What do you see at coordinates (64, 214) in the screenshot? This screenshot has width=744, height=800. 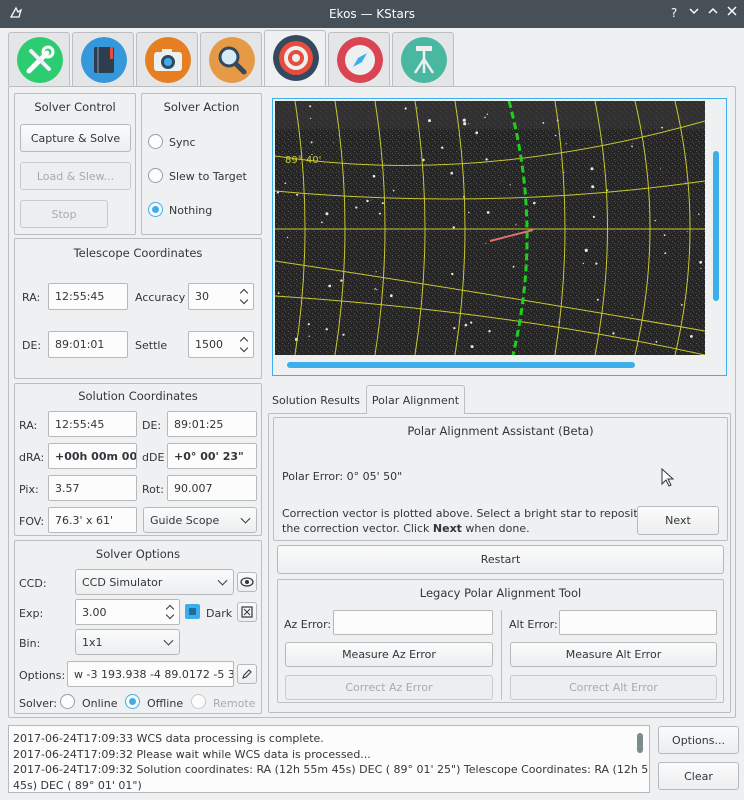 I see `stop-button: Stop` at bounding box center [64, 214].